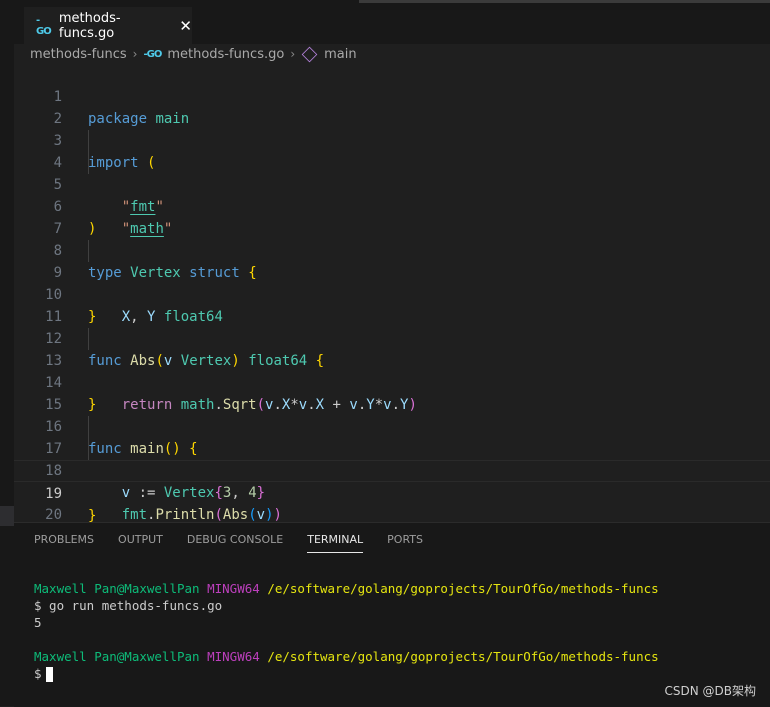 The height and width of the screenshot is (707, 770). What do you see at coordinates (392, 425) in the screenshot?
I see `code-line: 16 func main() {` at bounding box center [392, 425].